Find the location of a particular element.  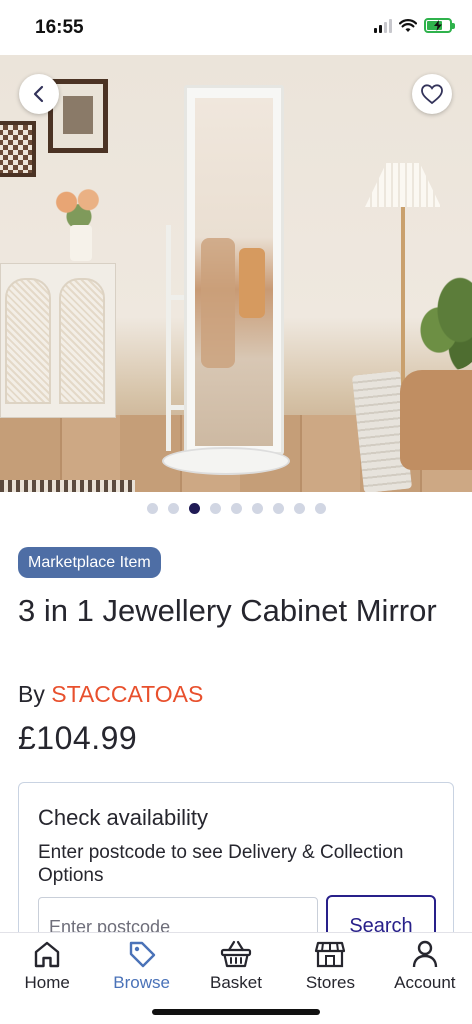

battery-charging-icon is located at coordinates (439, 25).